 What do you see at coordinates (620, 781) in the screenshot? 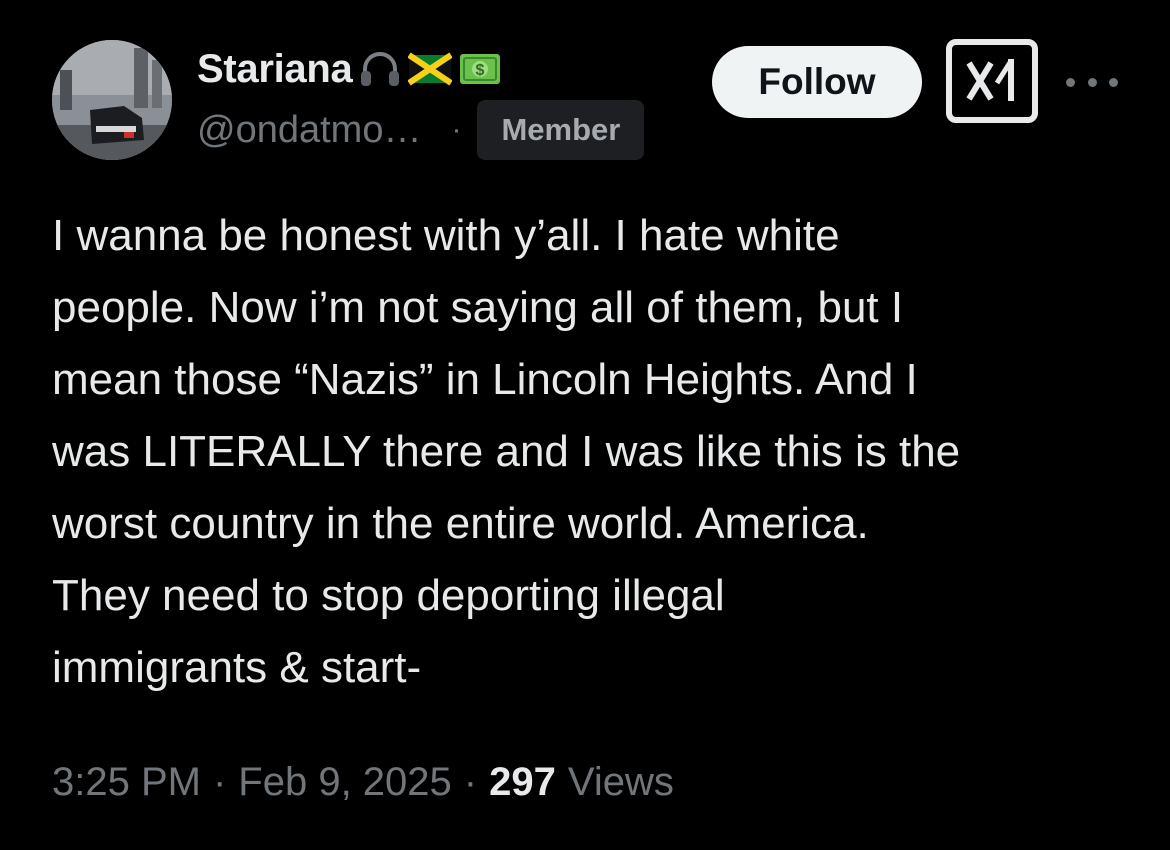
I see `views-label: Views` at bounding box center [620, 781].